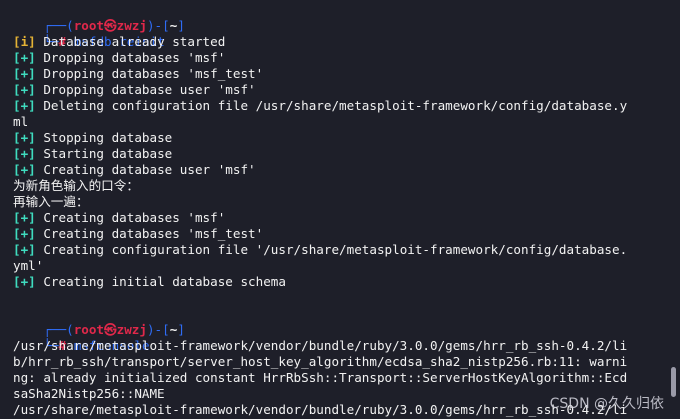 The height and width of the screenshot is (419, 680). I want to click on output-text: Database already started, so click(130, 41).